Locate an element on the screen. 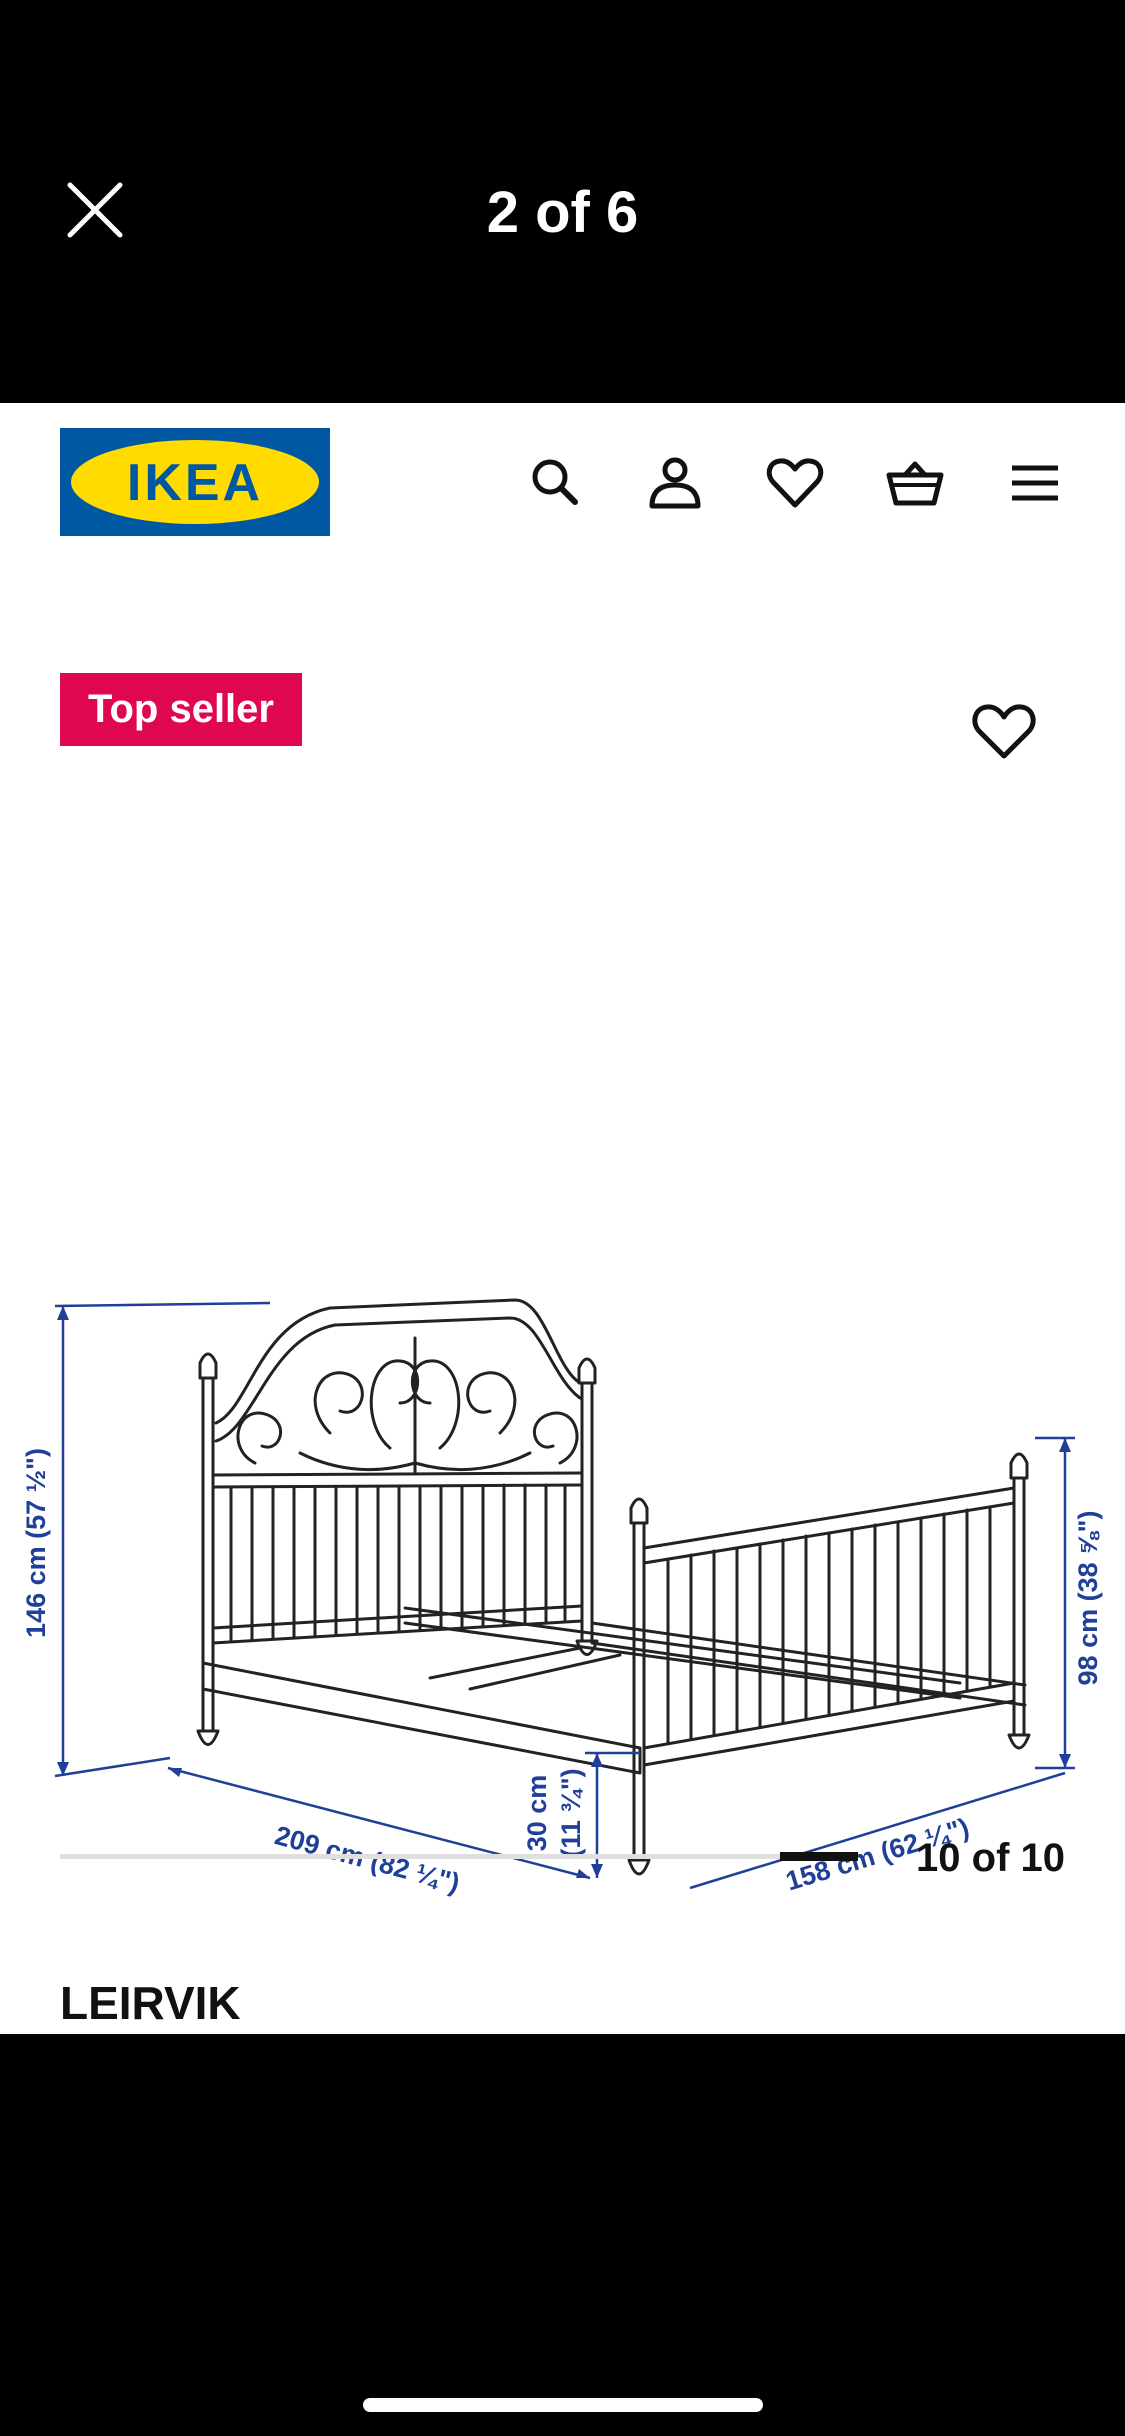  under-bed-dimension-label-line1: 30 cm is located at coordinates (537, 1813).